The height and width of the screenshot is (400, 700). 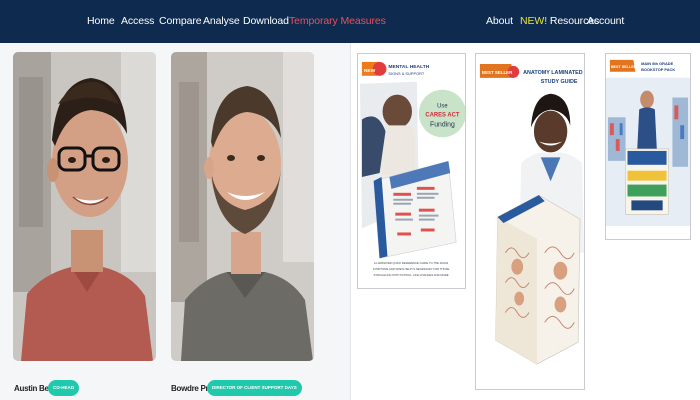 What do you see at coordinates (406, 73) in the screenshot?
I see `product-title-line2: SIGNS & SUPPORT` at bounding box center [406, 73].